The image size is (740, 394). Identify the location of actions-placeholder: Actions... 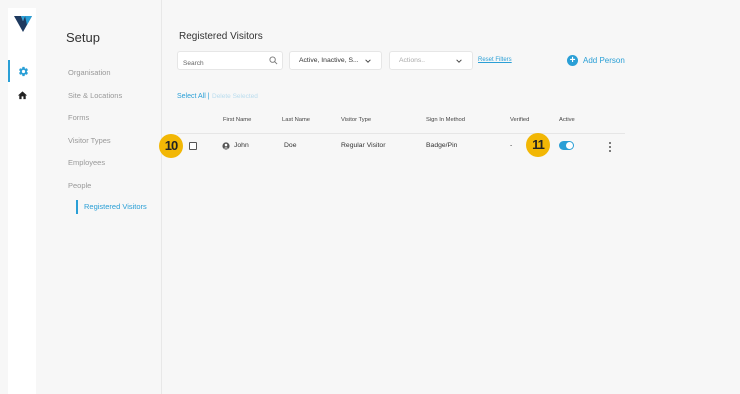
(412, 60).